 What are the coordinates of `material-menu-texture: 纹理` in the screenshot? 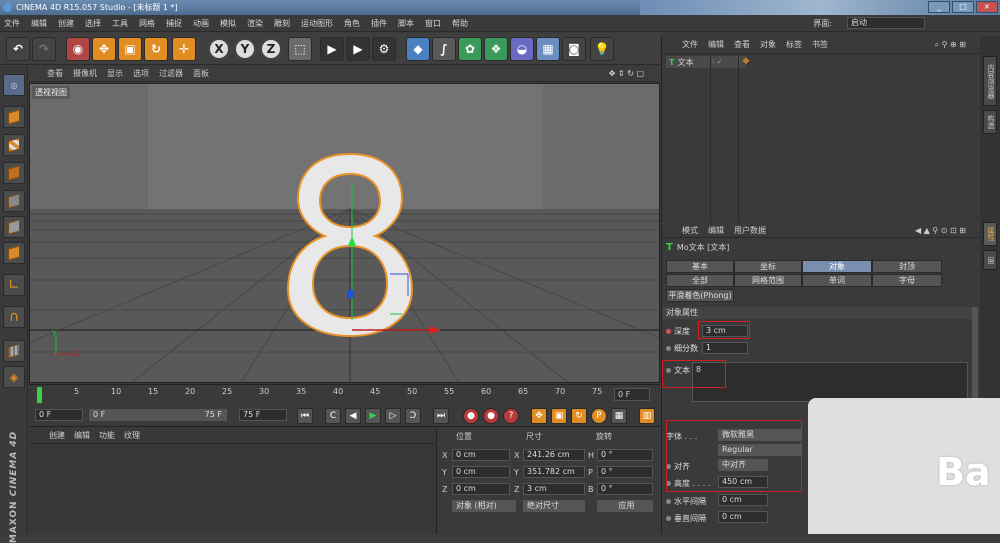 It's located at (132, 435).